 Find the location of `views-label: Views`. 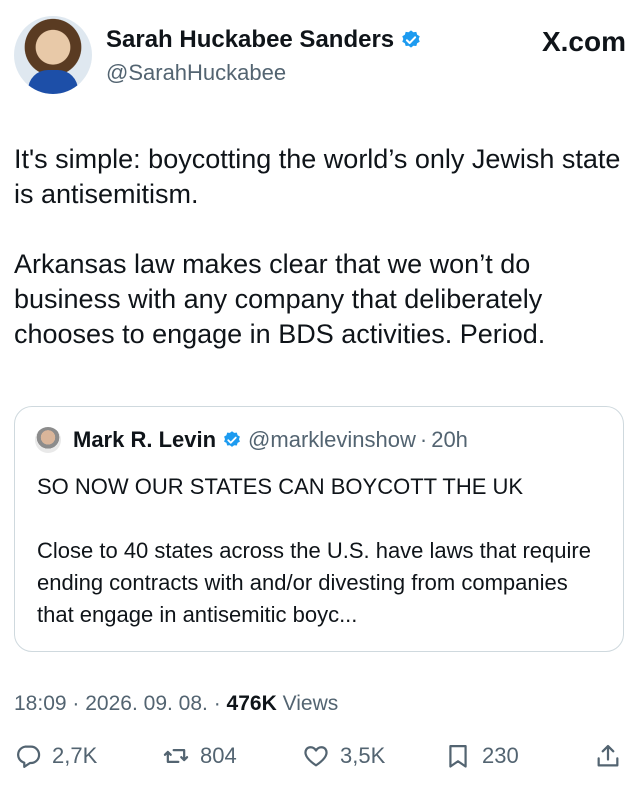

views-label: Views is located at coordinates (310, 703).